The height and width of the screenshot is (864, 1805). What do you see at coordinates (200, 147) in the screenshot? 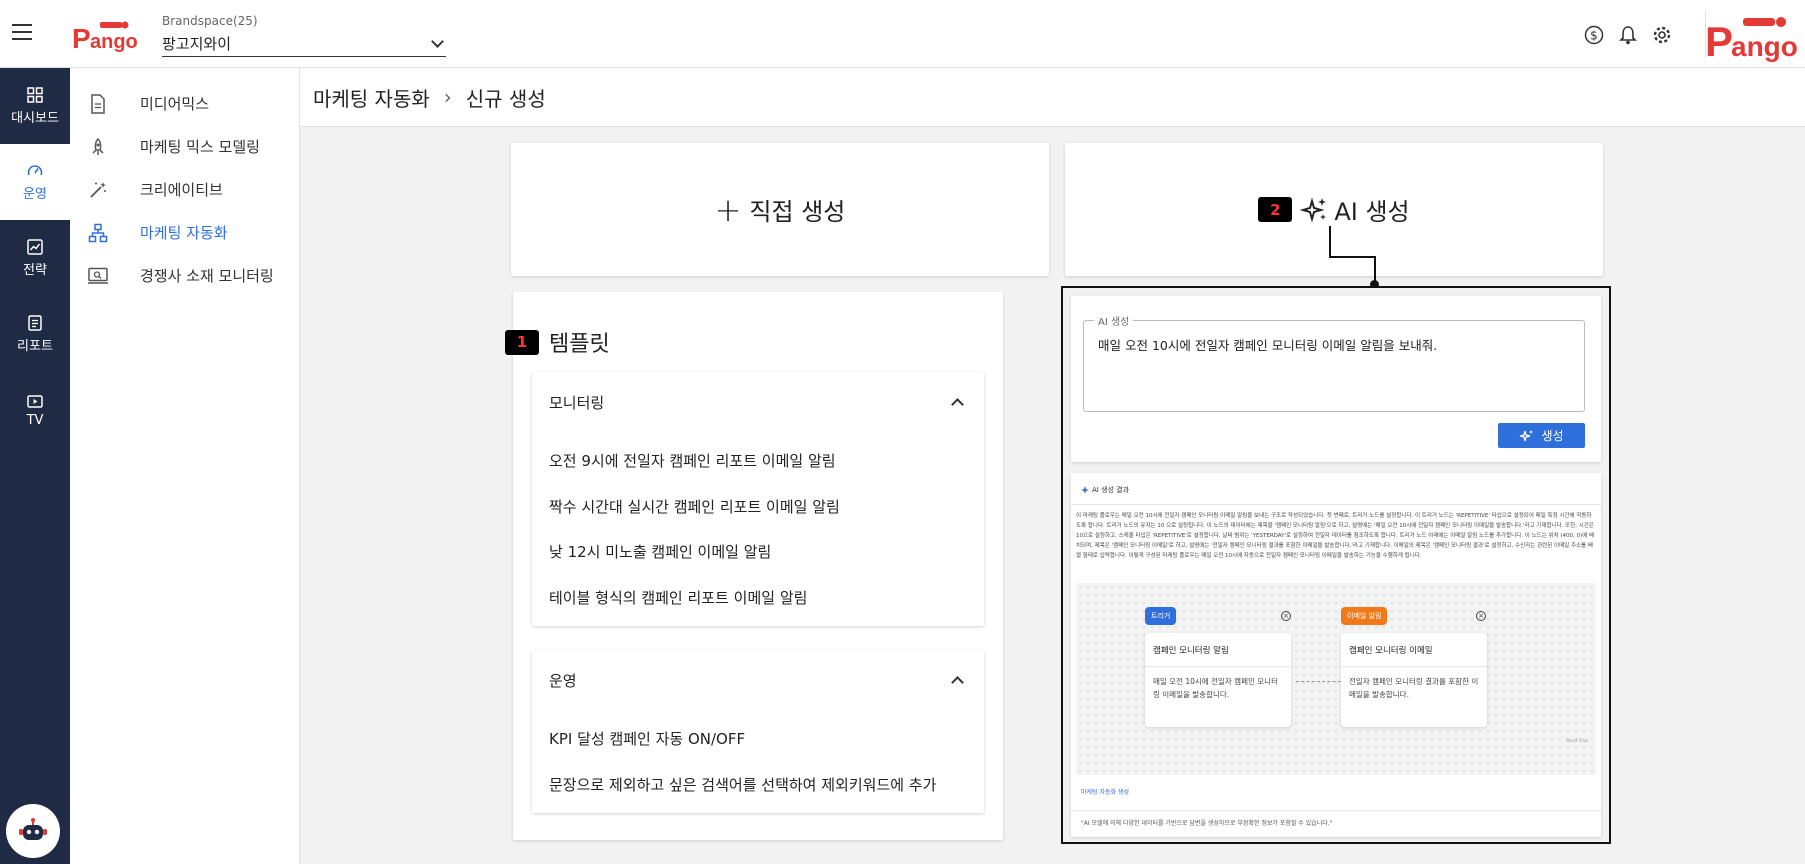
I see `subnav-label: 마케팅 믹스 모델링` at bounding box center [200, 147].